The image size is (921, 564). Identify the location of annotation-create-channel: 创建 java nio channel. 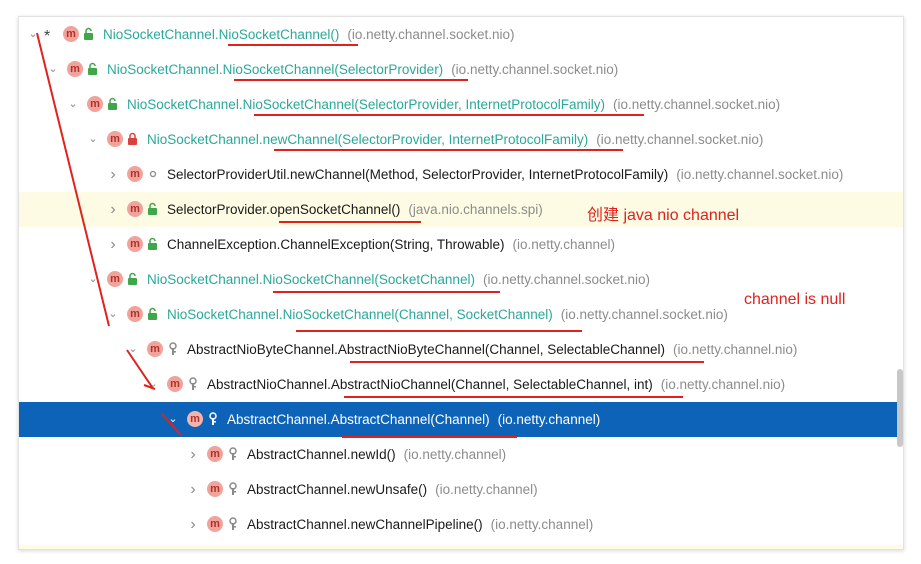
(663, 215).